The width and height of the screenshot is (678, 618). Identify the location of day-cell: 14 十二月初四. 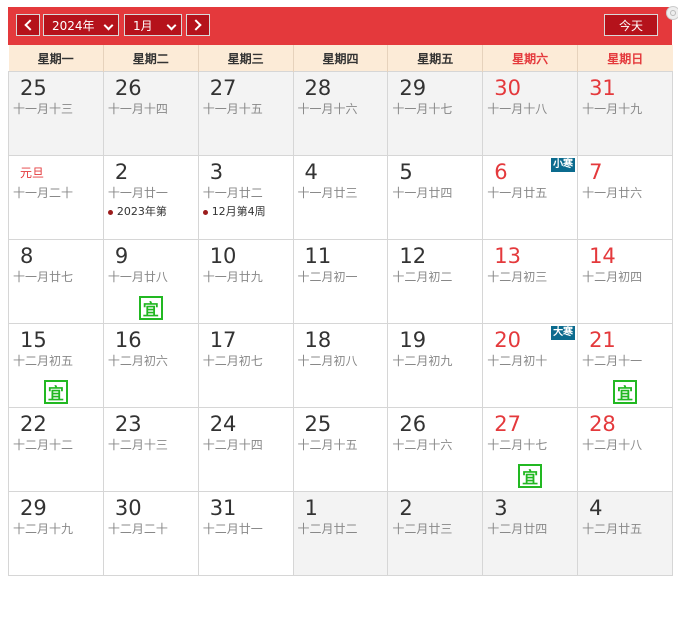
(625, 281).